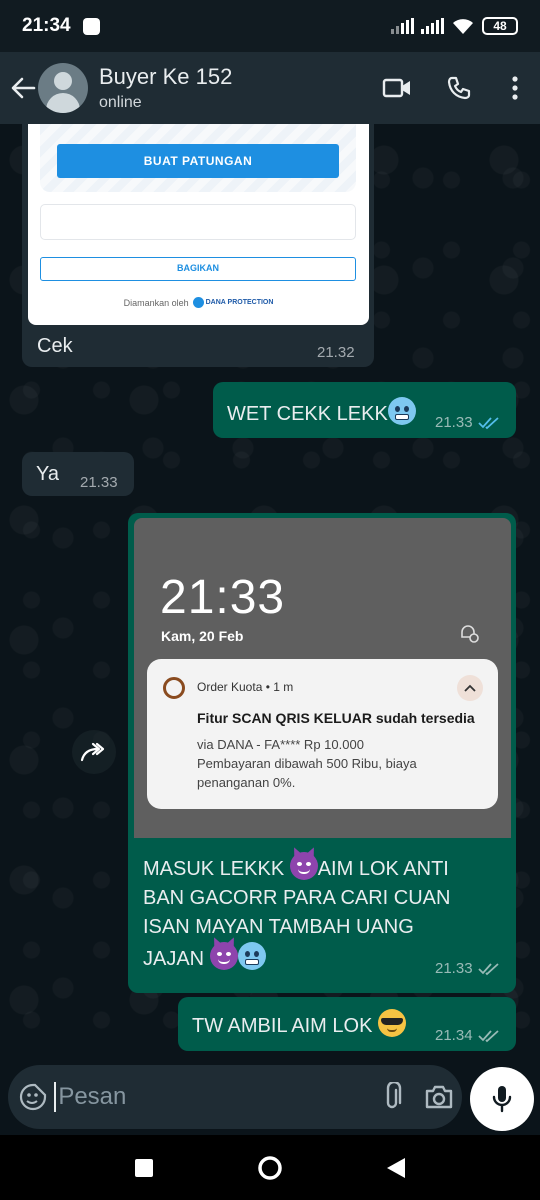  I want to click on home-button, so click(270, 1168).